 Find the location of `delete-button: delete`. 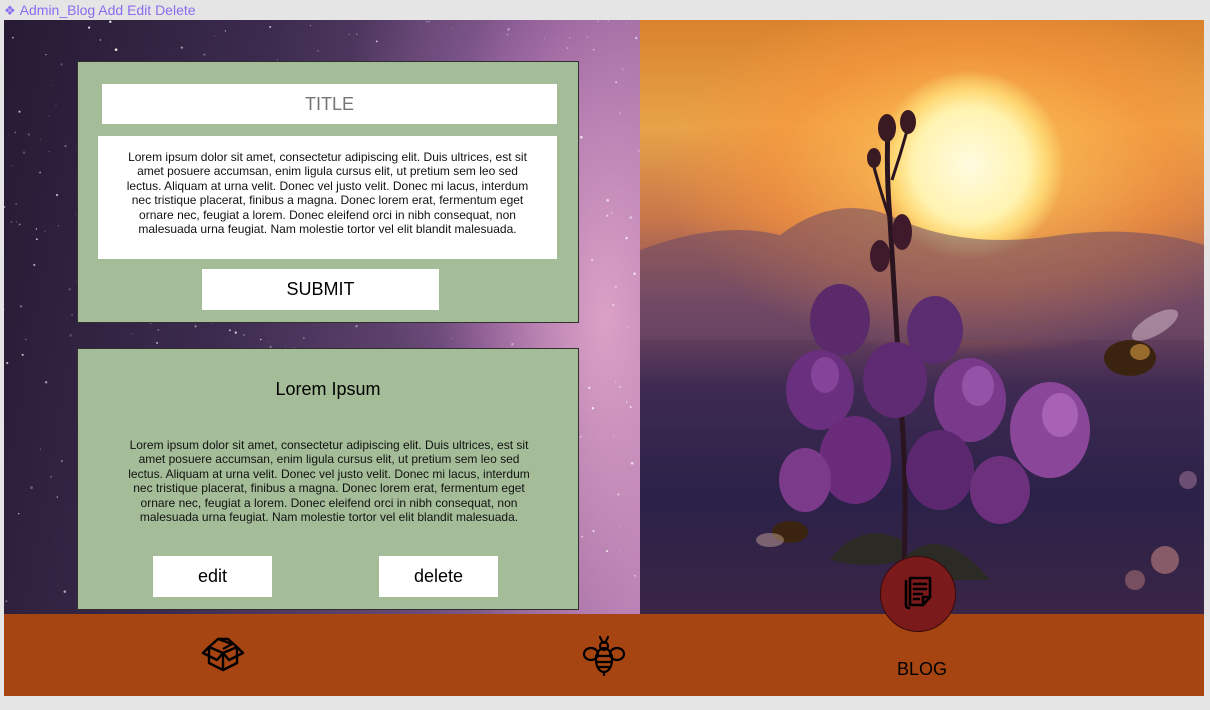

delete-button: delete is located at coordinates (438, 576).